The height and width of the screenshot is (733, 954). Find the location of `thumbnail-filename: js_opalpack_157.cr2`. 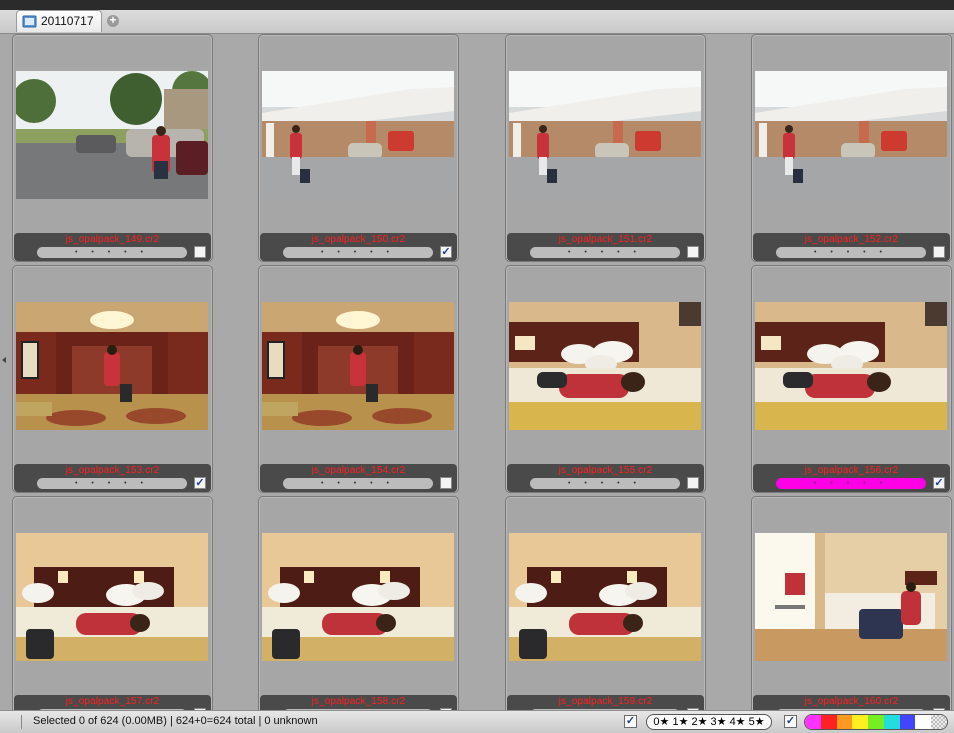

thumbnail-filename: js_opalpack_157.cr2 is located at coordinates (112, 701).